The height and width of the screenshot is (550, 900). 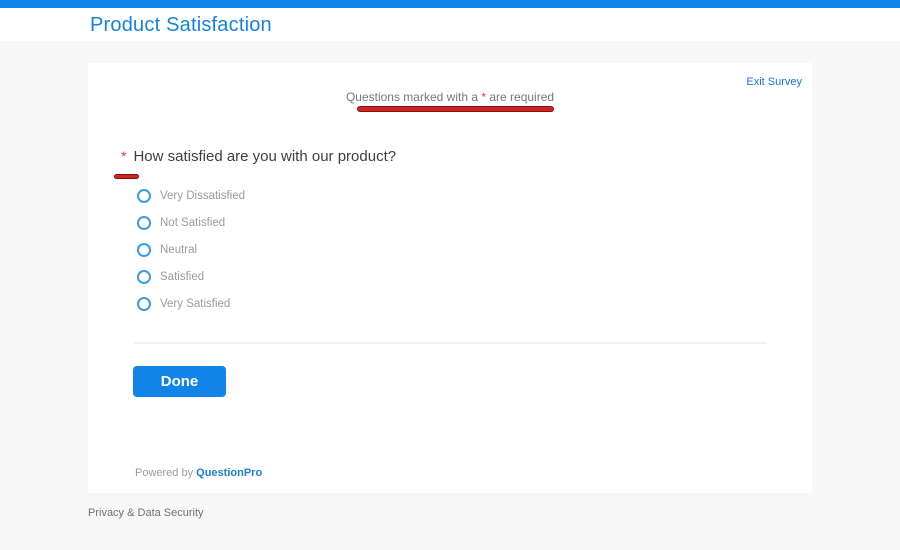 I want to click on option-very-satisfied: Very Satisfied, so click(x=191, y=303).